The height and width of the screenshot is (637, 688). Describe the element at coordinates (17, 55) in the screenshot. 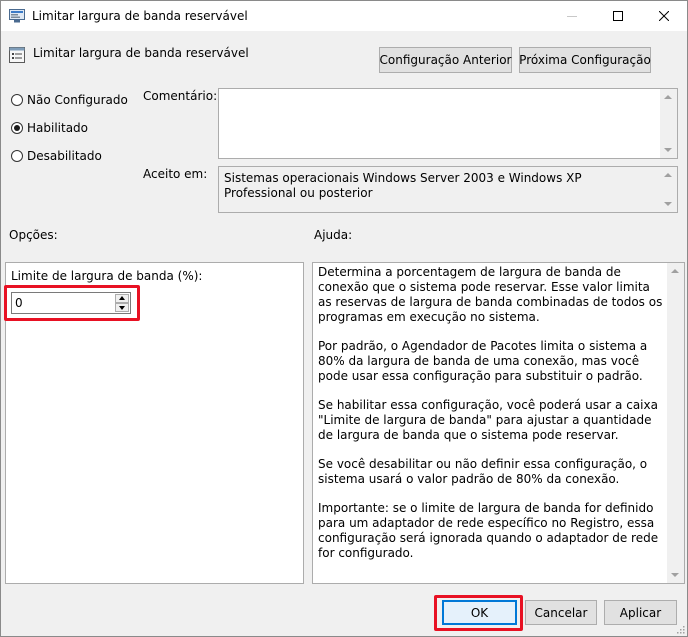

I see `policy-setting-icon` at that location.